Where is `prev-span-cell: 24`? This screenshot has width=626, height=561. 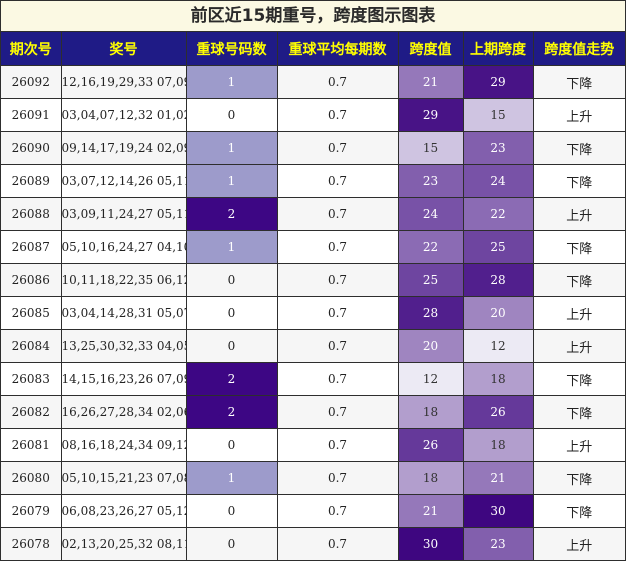
prev-span-cell: 24 is located at coordinates (498, 181).